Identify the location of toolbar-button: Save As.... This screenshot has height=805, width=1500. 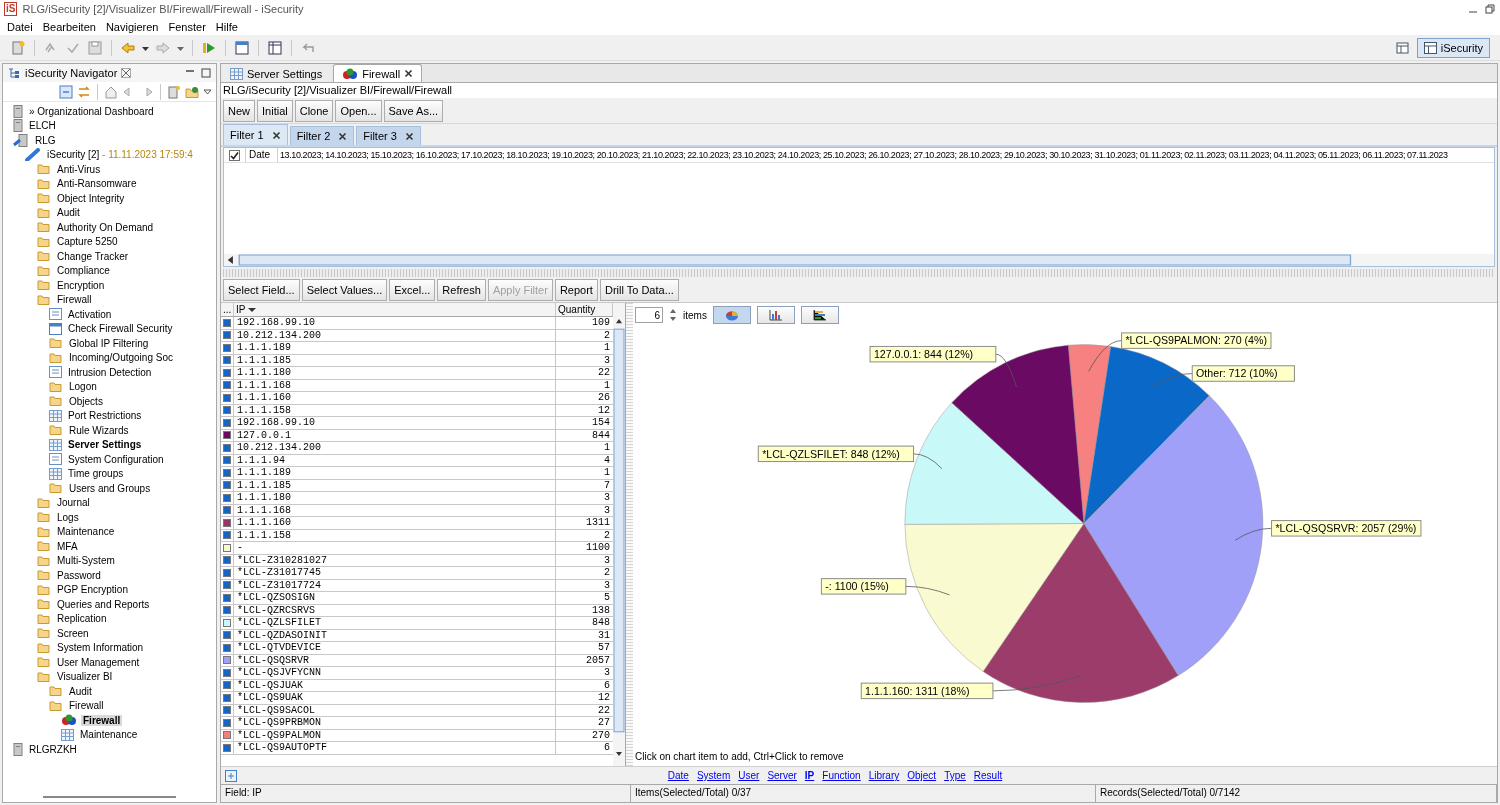
(413, 110).